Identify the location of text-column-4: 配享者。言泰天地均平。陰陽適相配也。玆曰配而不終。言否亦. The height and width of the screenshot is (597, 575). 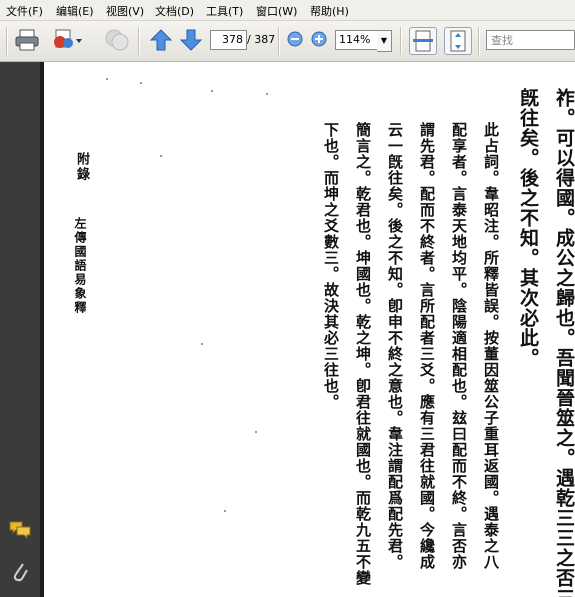
(459, 346).